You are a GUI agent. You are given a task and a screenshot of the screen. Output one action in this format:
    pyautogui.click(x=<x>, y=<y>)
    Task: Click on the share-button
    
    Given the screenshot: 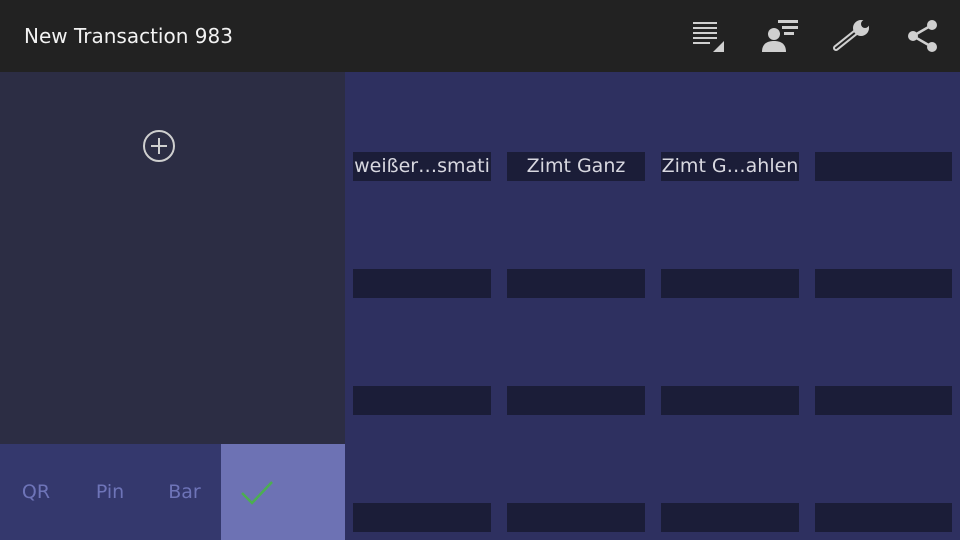 What is the action you would take?
    pyautogui.click(x=922, y=36)
    